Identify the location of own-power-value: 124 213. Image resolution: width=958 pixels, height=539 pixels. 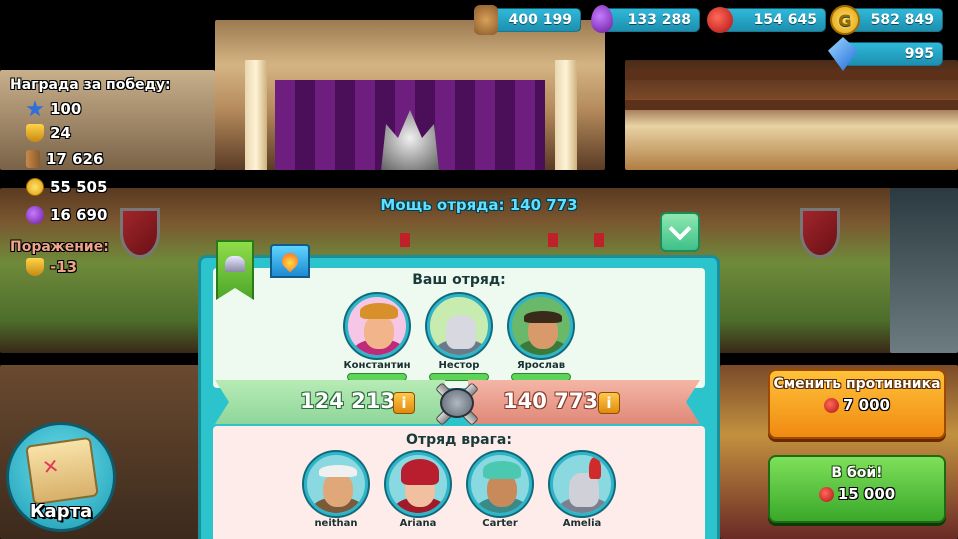
(347, 401).